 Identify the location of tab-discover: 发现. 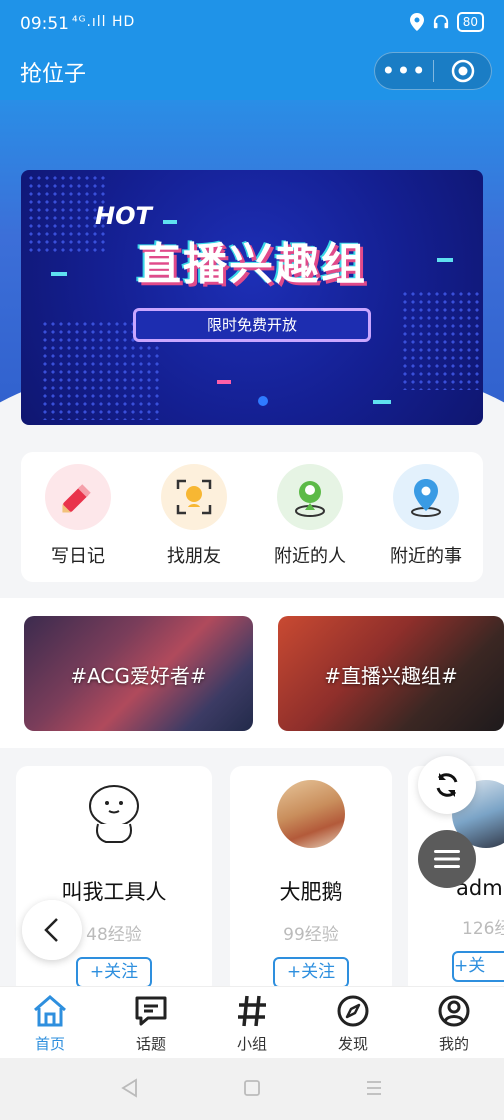
(353, 1023).